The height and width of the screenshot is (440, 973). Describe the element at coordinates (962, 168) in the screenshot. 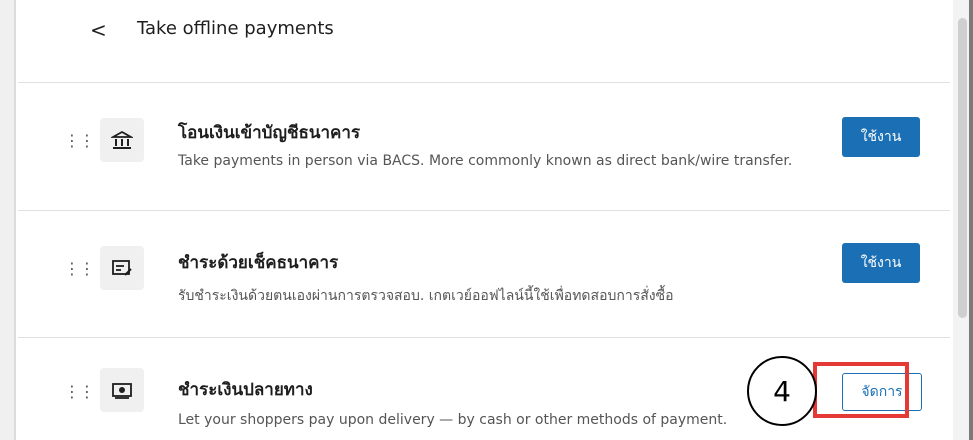

I see `scrollbar-thumb` at that location.